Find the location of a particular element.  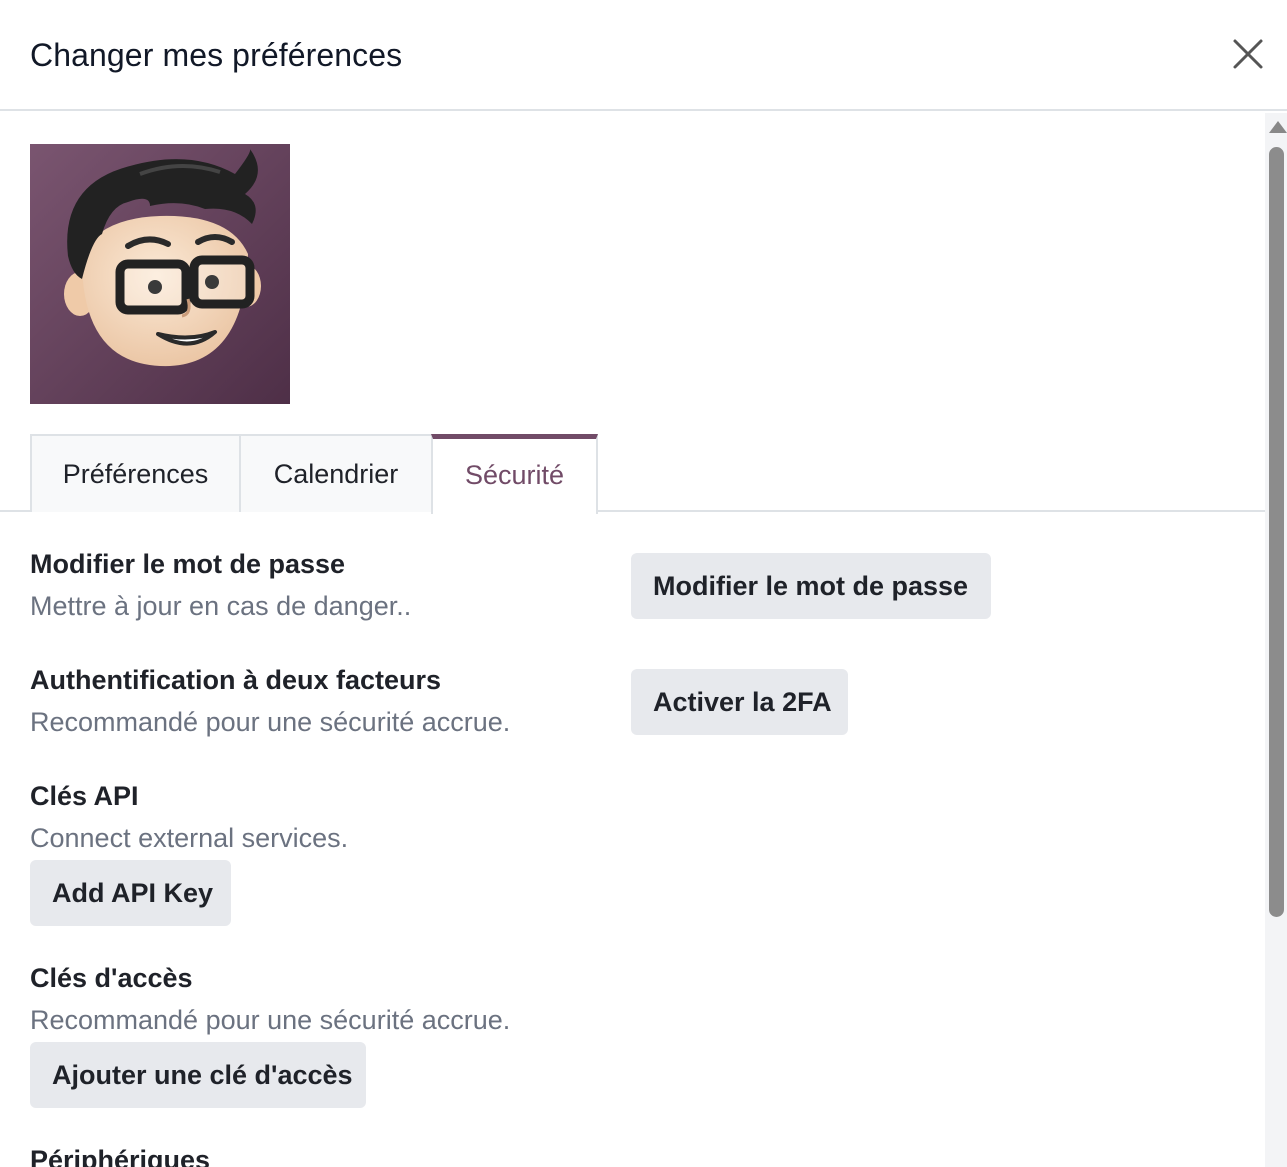

passkeys-subtitle: Recommandé pour une sécurité accrue. is located at coordinates (270, 1020).